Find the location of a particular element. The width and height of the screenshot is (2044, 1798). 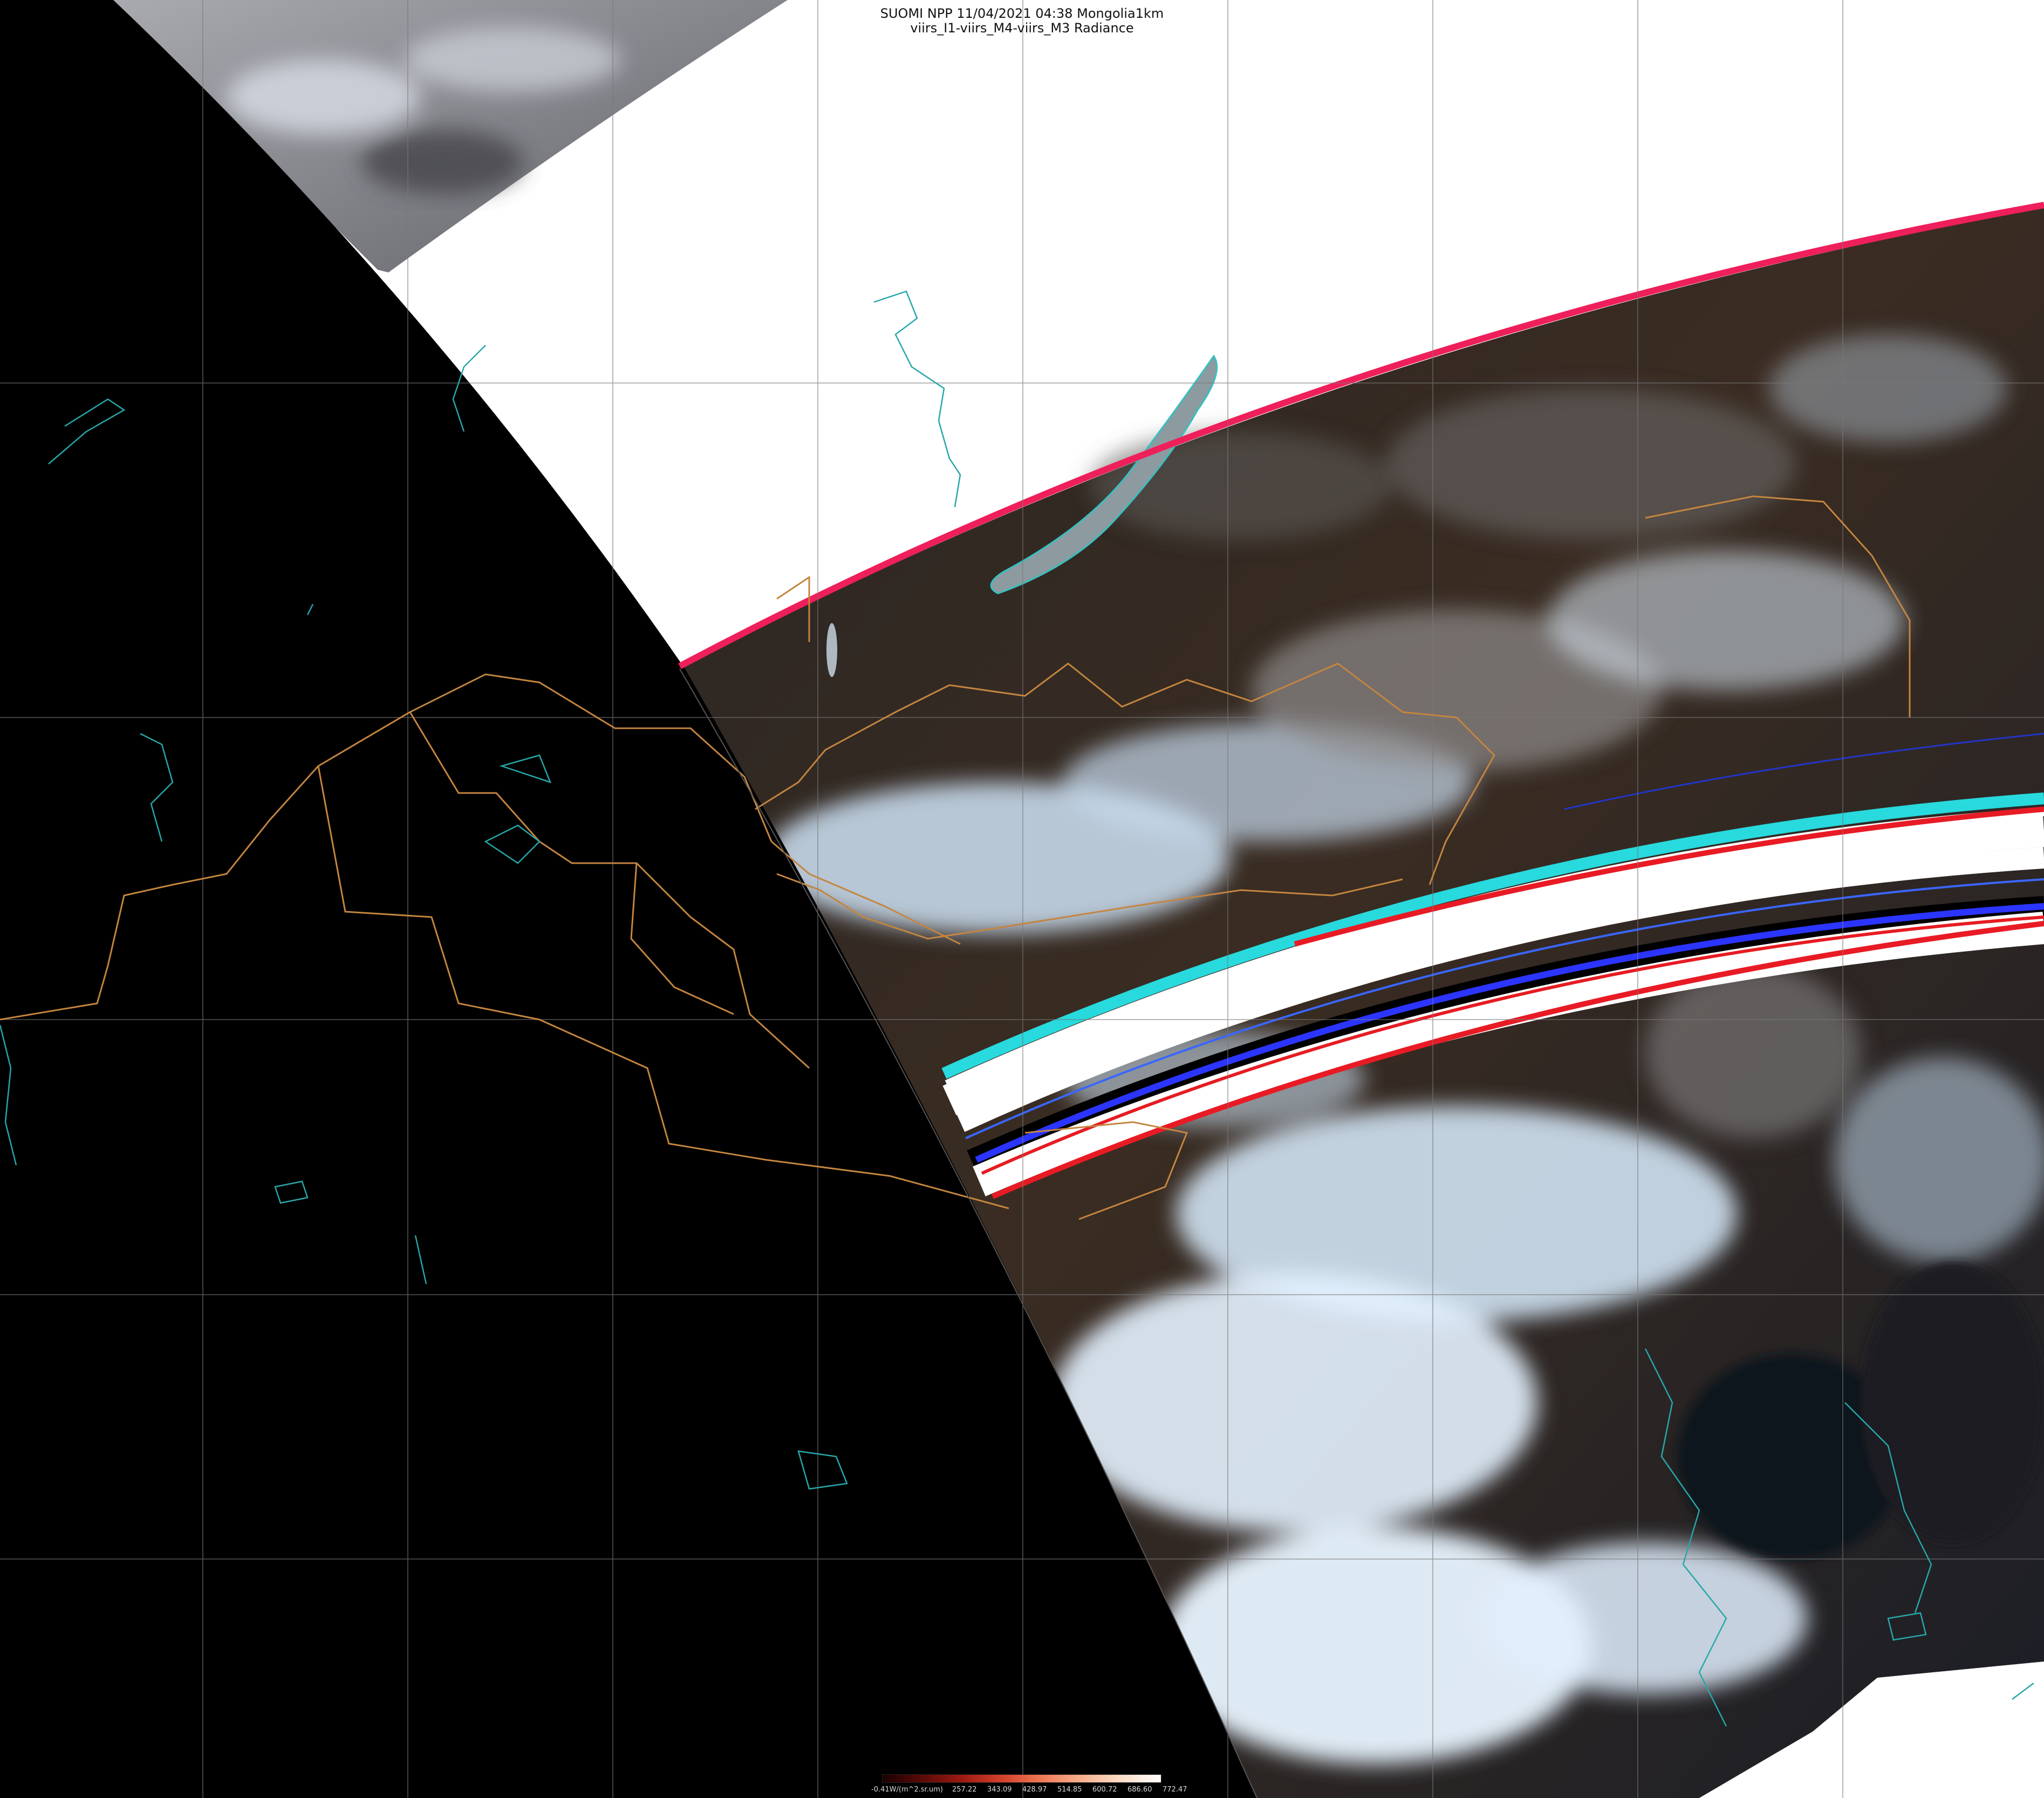

colorbar is located at coordinates (1021, 1778).